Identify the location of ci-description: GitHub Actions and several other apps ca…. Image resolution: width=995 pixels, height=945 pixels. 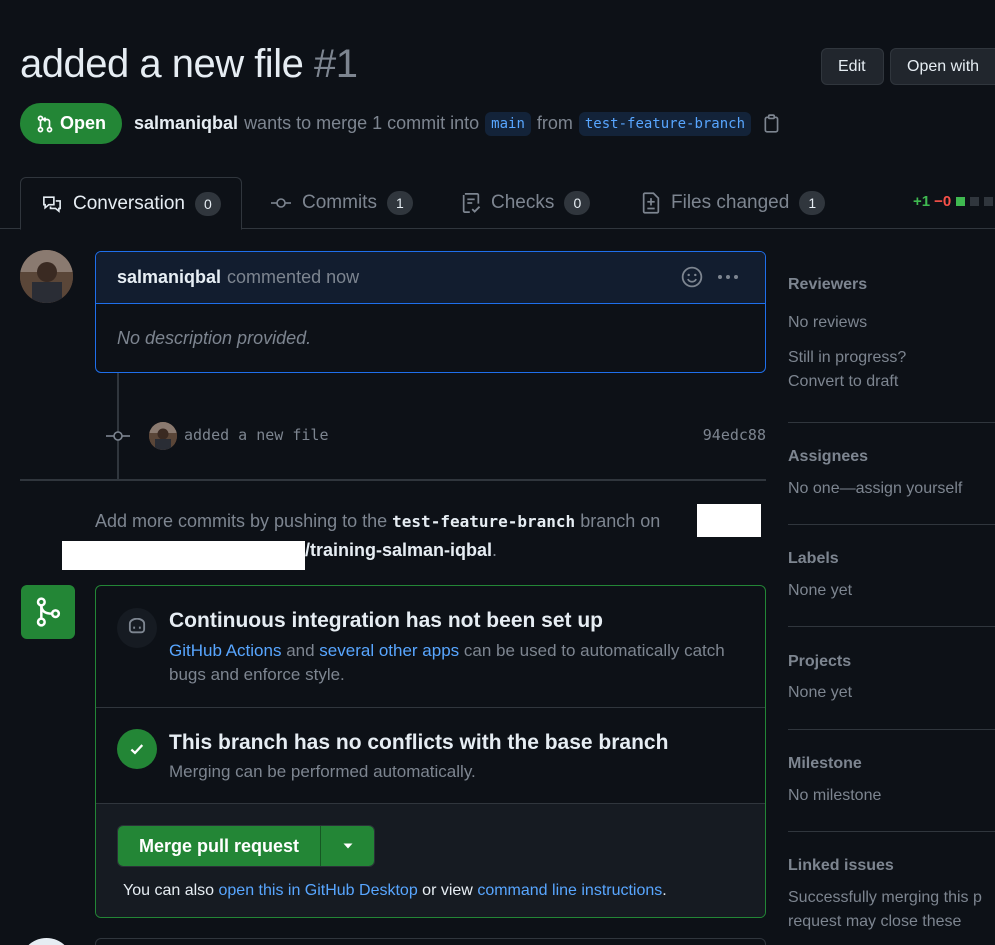
(459, 663).